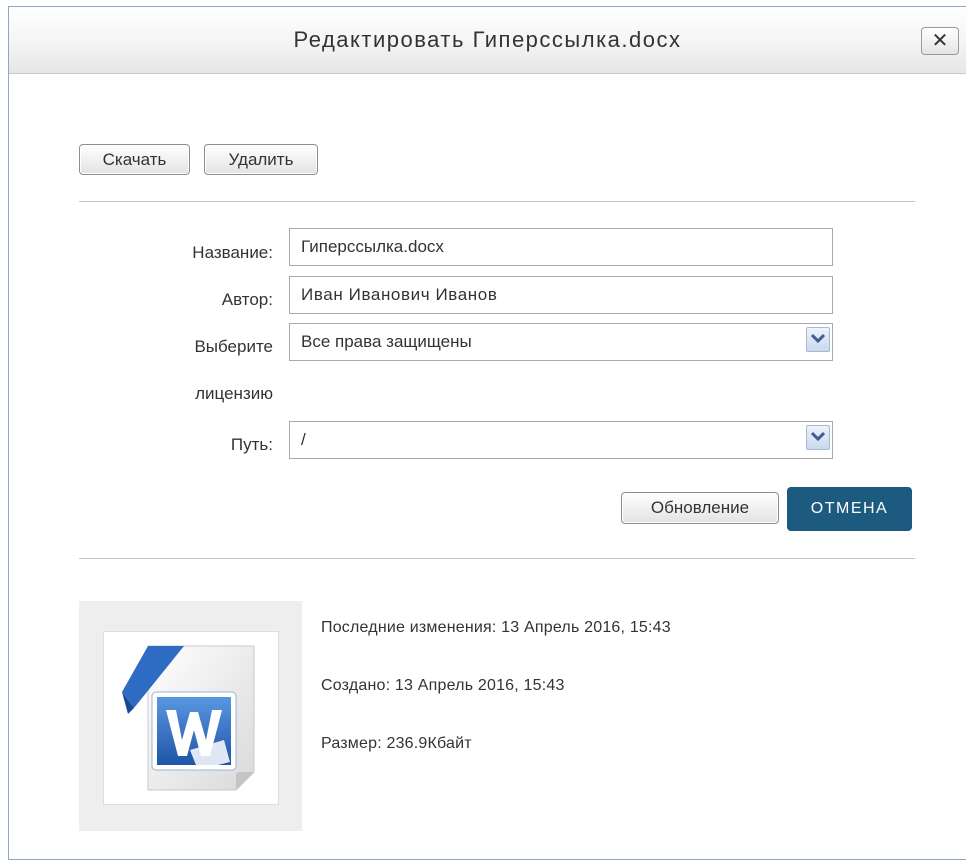 The width and height of the screenshot is (968, 861). Describe the element at coordinates (561, 247) in the screenshot. I see `name-input: Гиперссылка.docx` at that location.